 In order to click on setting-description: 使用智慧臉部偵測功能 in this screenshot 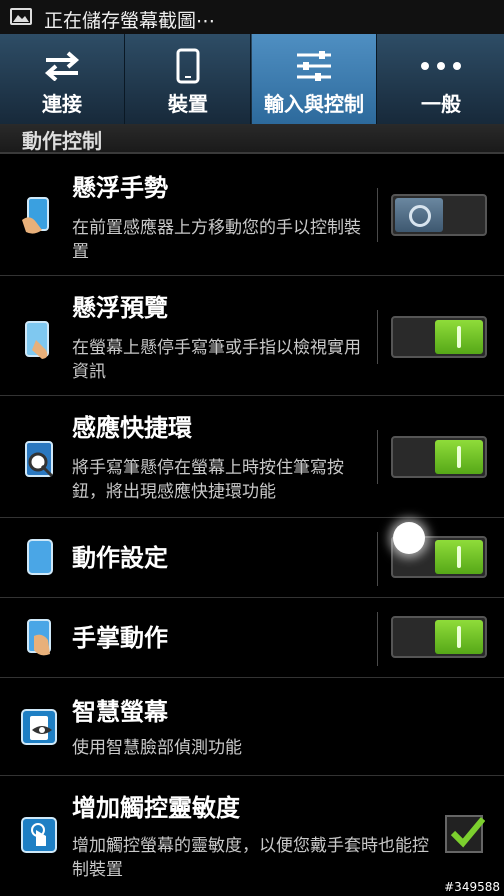, I will do `click(157, 748)`.